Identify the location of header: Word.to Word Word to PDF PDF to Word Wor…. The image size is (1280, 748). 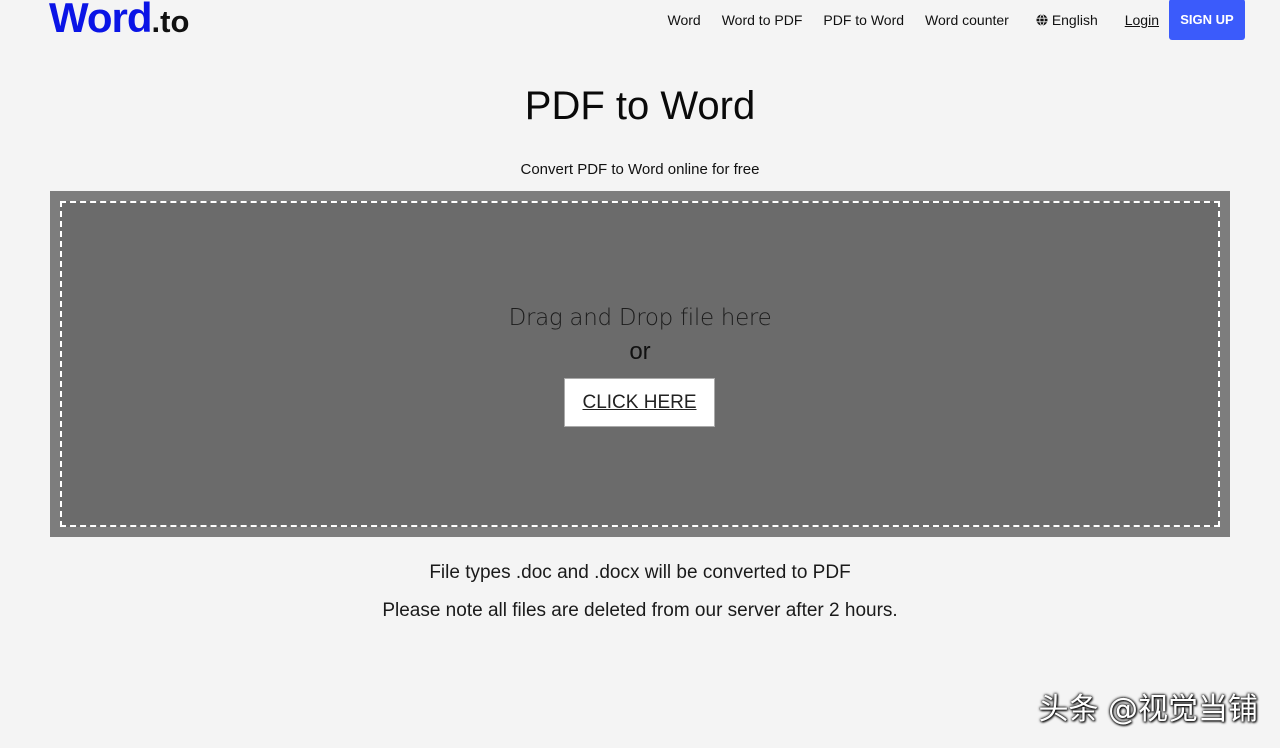
(640, 25).